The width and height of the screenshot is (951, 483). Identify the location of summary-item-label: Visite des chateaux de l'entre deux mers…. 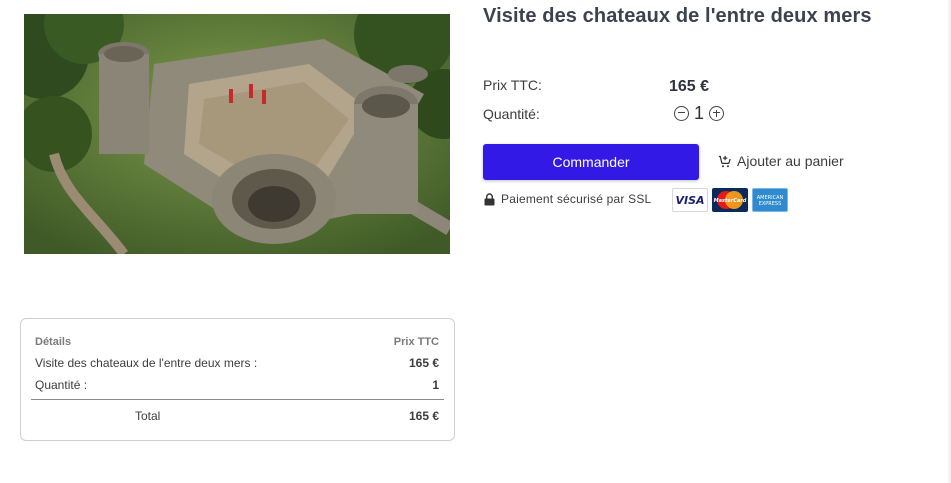
(146, 363).